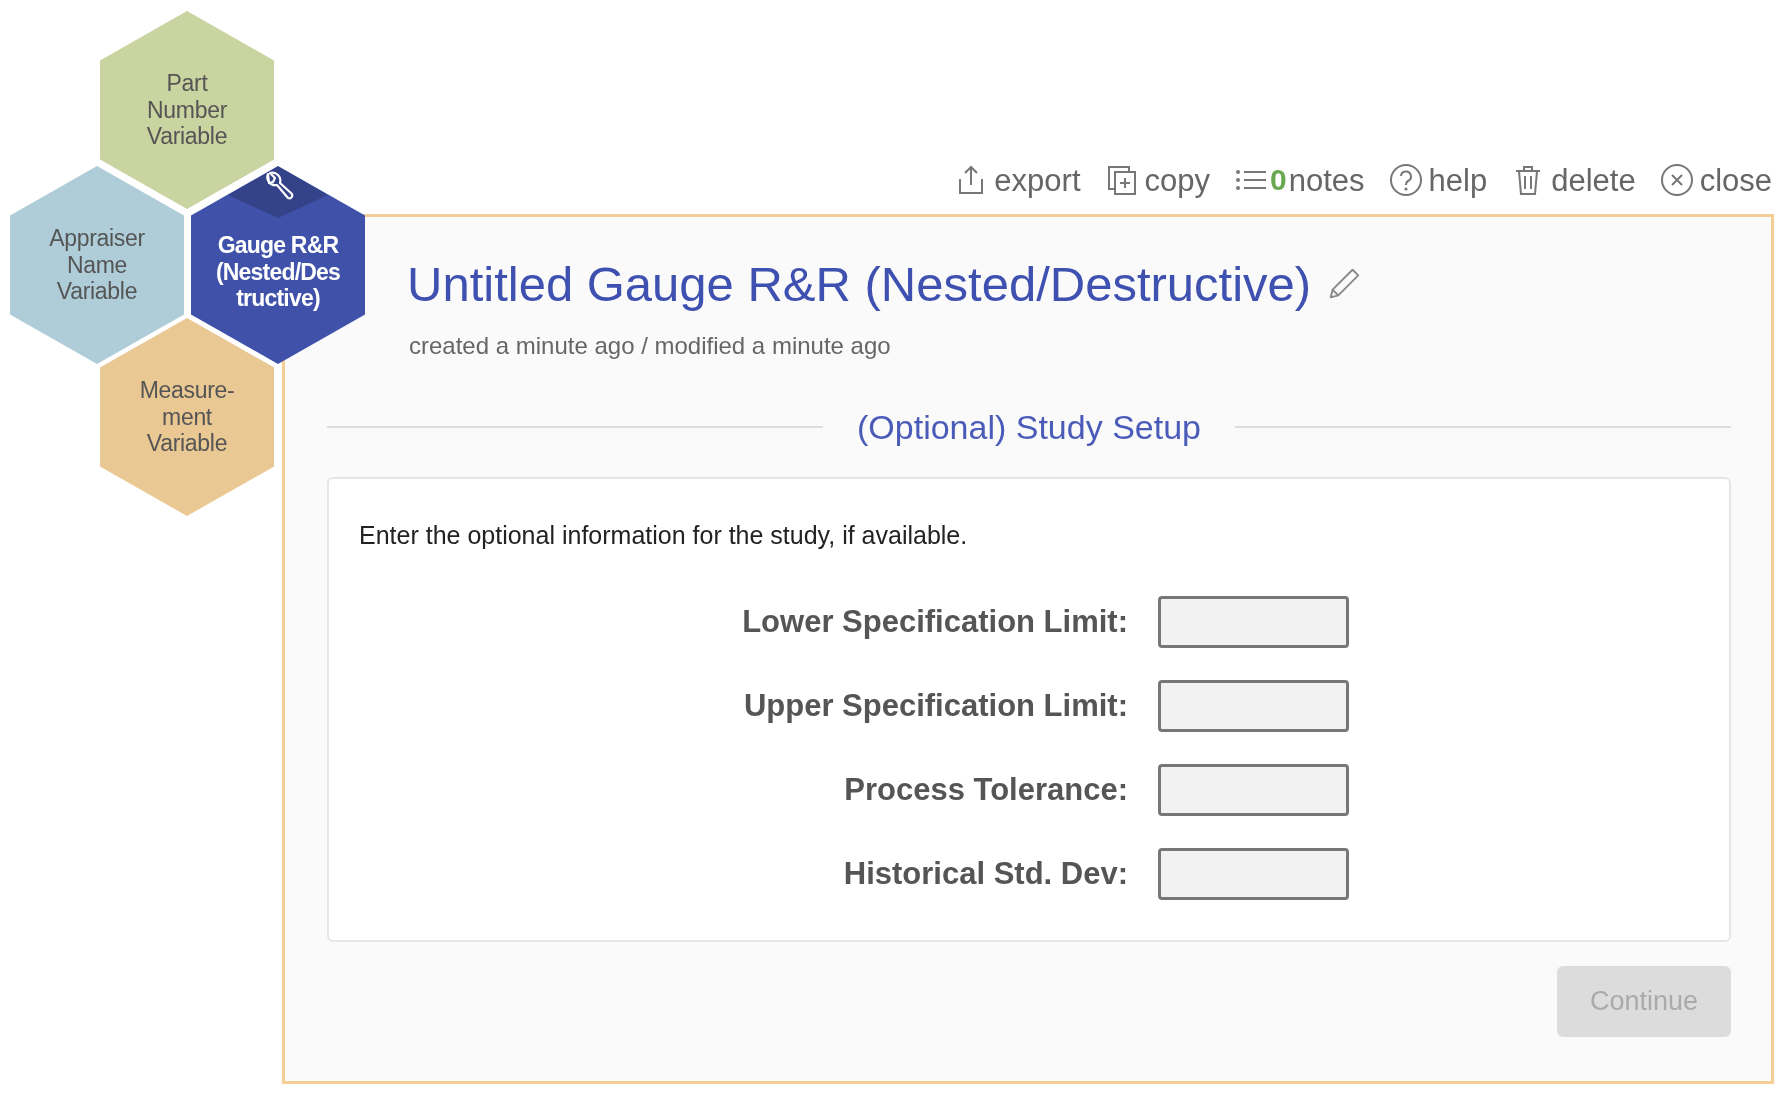  I want to click on section-title: (Optional) Study Setup, so click(1029, 427).